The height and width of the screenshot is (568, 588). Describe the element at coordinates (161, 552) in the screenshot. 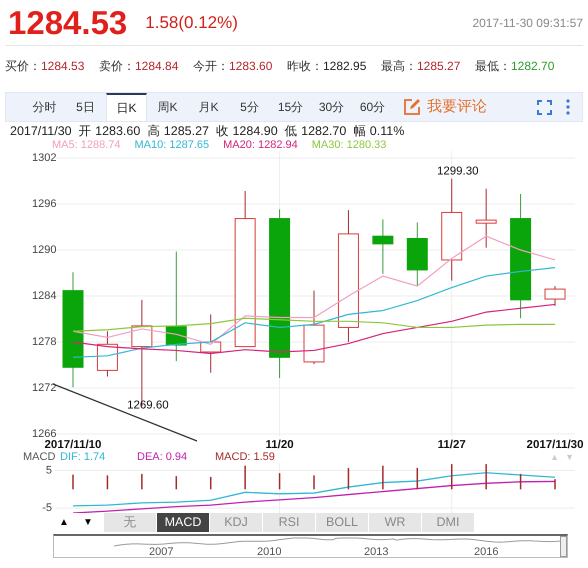

I see `year-label: 2007` at that location.